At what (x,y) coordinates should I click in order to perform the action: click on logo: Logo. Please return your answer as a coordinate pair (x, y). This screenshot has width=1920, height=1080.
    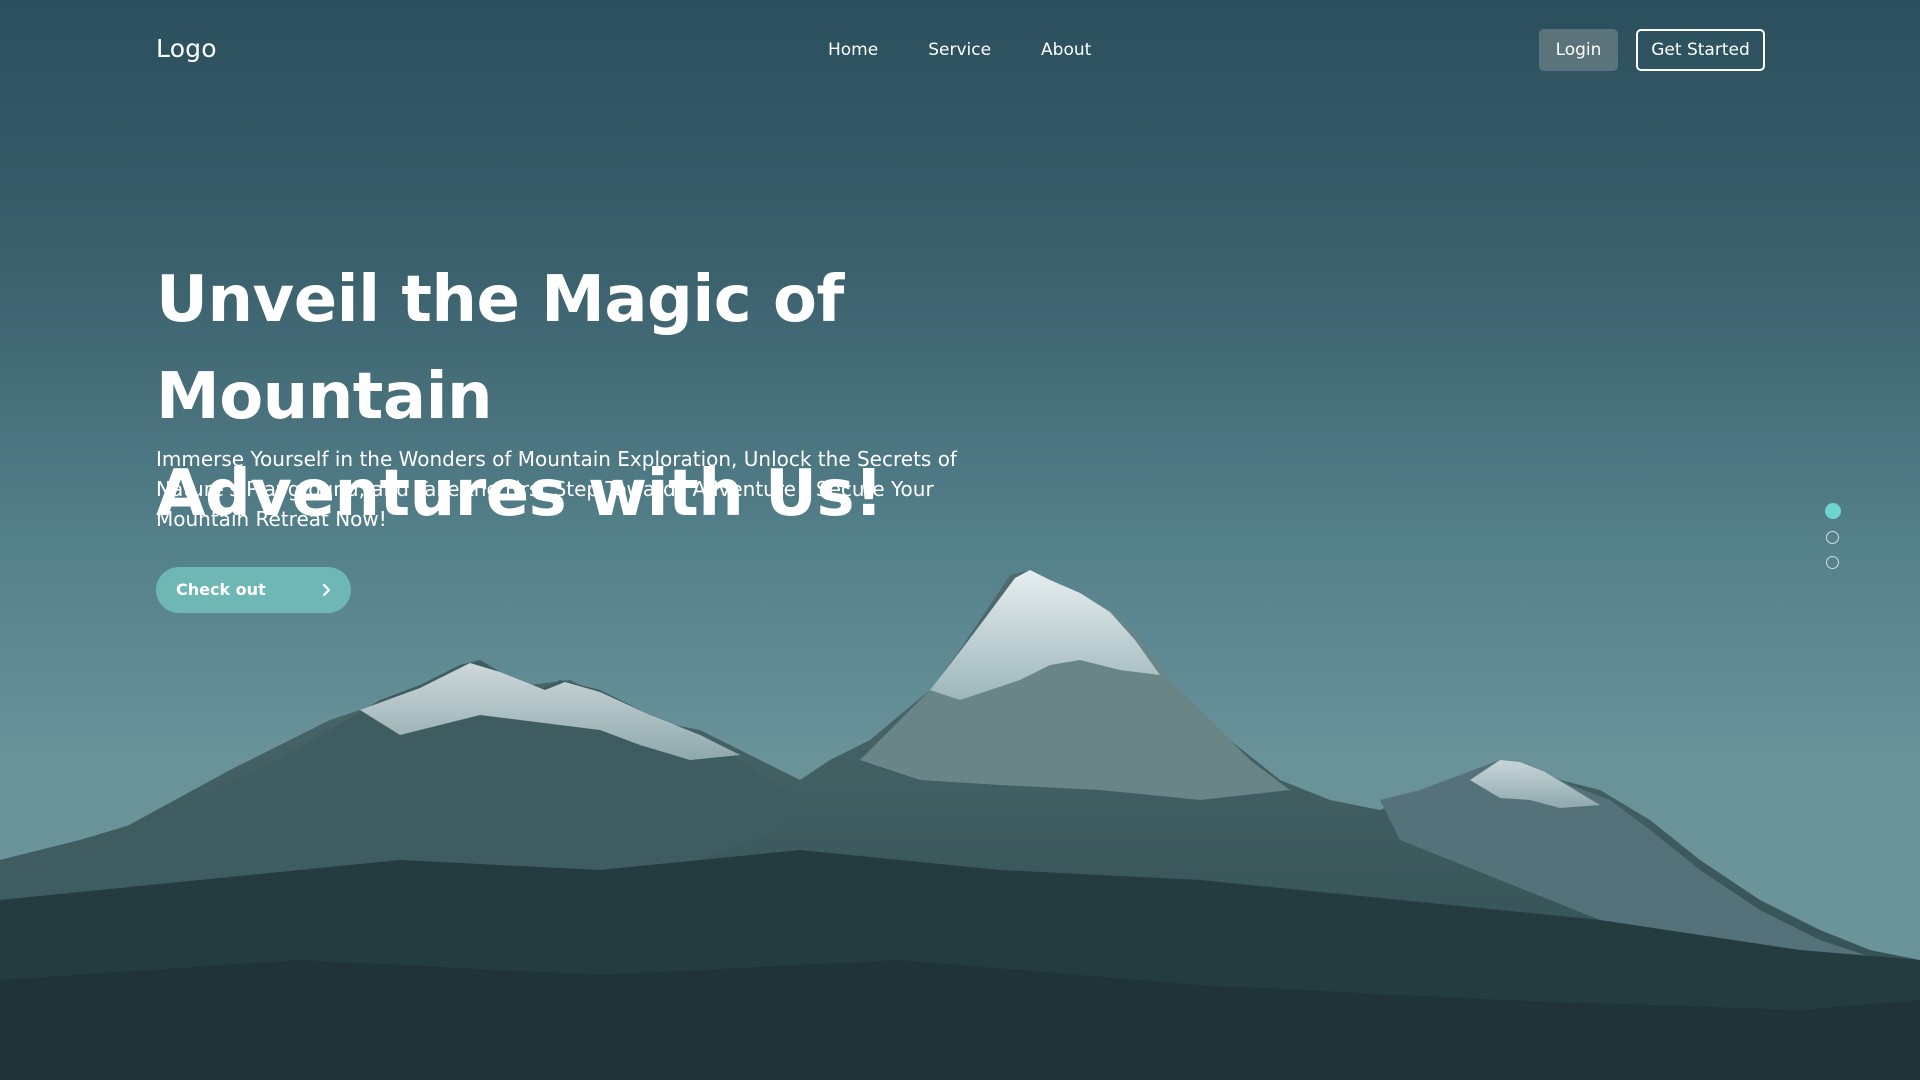
    Looking at the image, I should click on (186, 49).